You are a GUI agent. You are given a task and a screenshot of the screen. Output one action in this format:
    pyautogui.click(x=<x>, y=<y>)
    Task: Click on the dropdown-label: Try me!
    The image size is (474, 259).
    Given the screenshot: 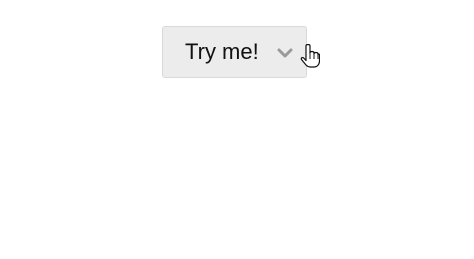 What is the action you would take?
    pyautogui.click(x=222, y=51)
    